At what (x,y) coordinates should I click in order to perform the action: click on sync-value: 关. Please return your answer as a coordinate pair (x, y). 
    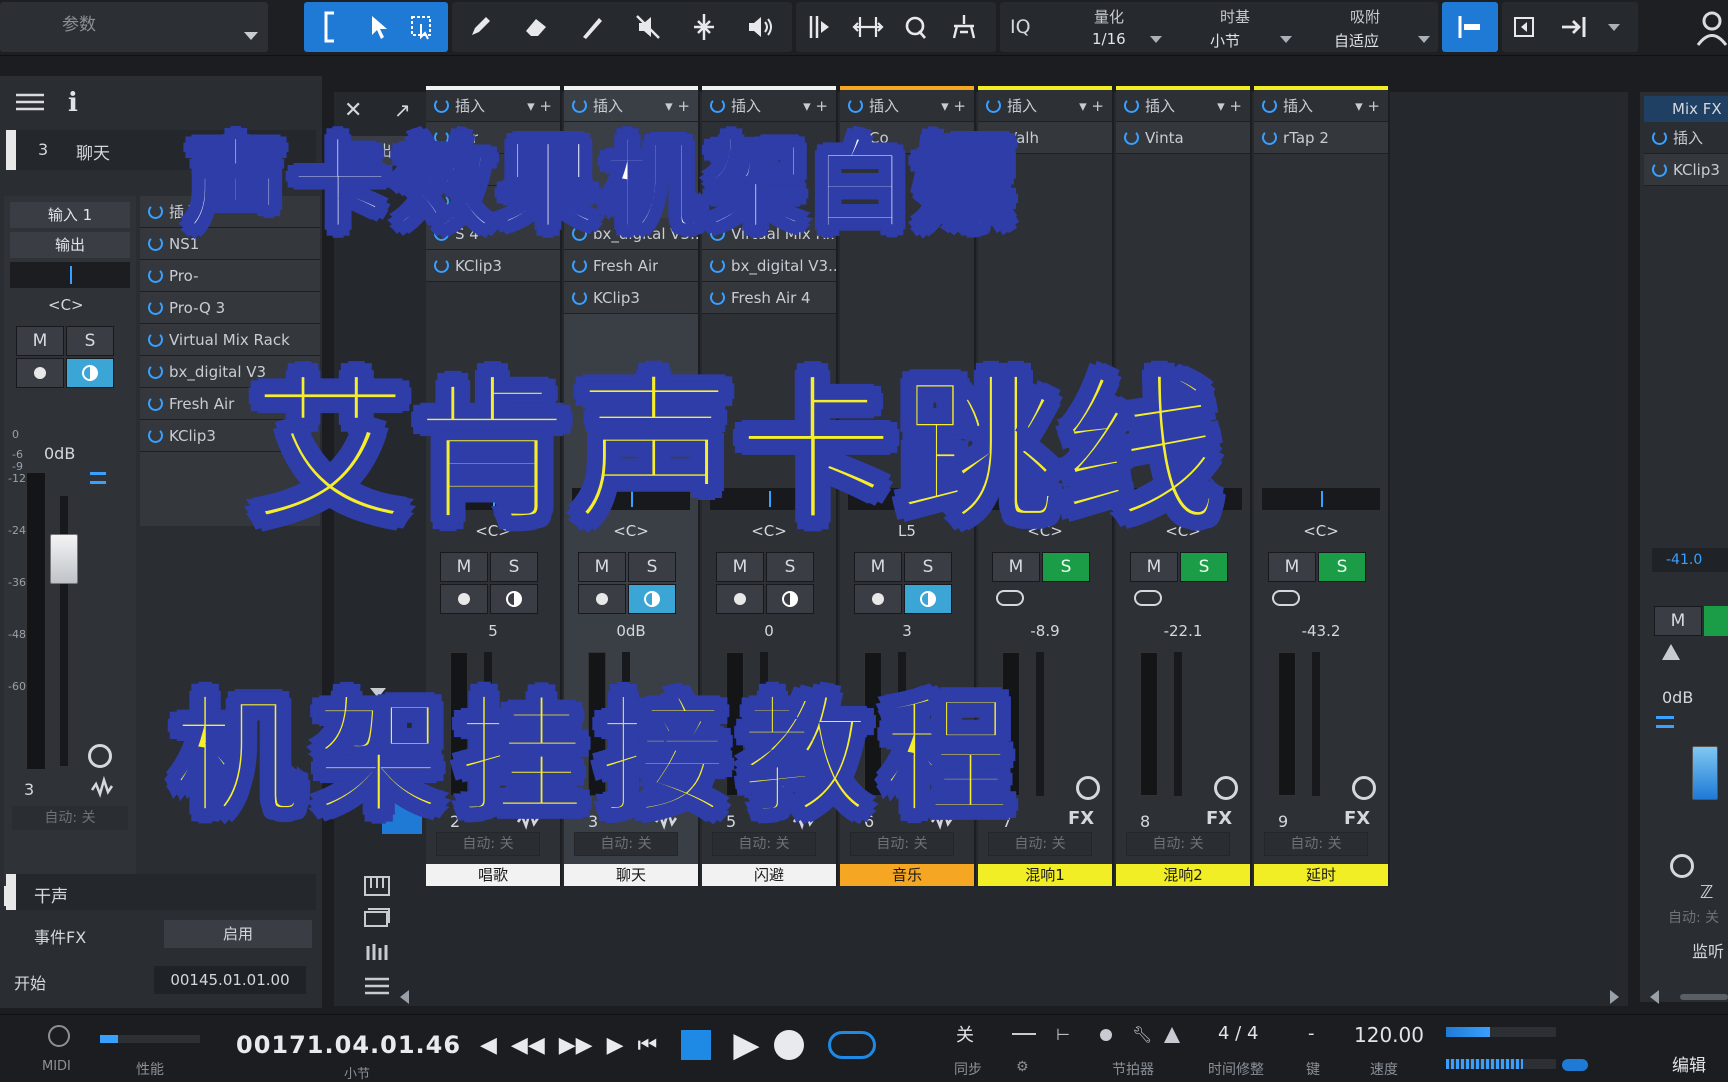
    Looking at the image, I should click on (965, 1034).